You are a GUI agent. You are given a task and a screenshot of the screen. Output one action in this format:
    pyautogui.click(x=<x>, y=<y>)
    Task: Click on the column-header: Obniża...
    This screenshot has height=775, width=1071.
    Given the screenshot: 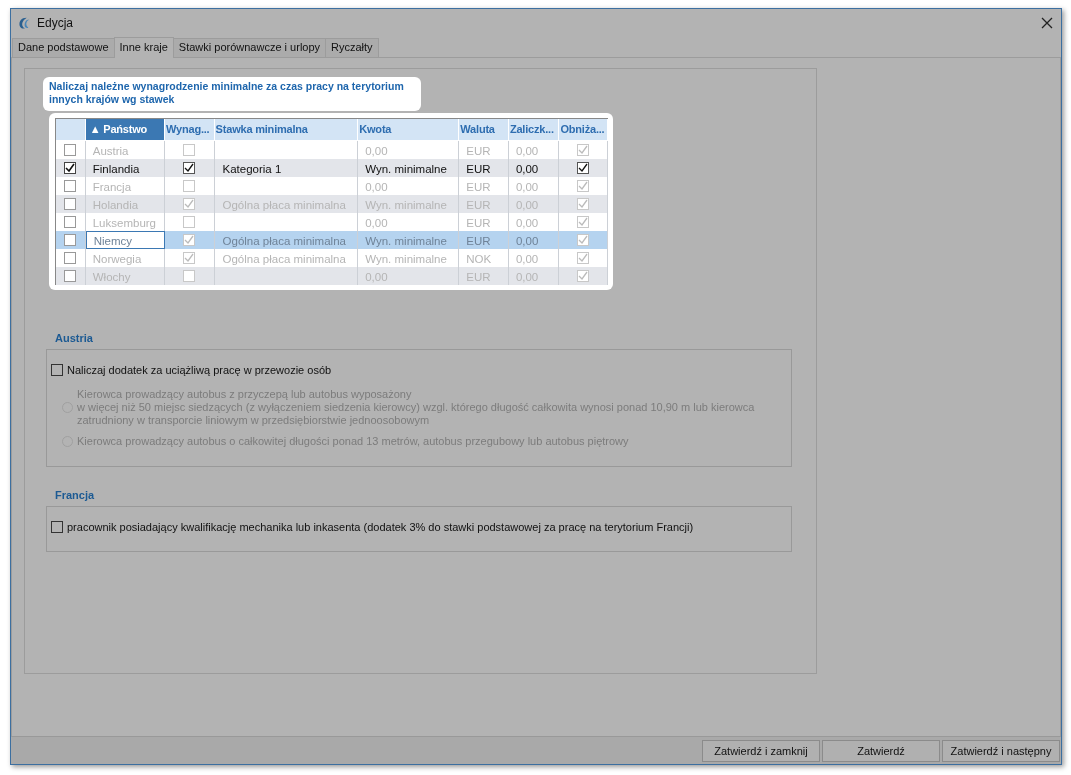 What is the action you would take?
    pyautogui.click(x=583, y=130)
    